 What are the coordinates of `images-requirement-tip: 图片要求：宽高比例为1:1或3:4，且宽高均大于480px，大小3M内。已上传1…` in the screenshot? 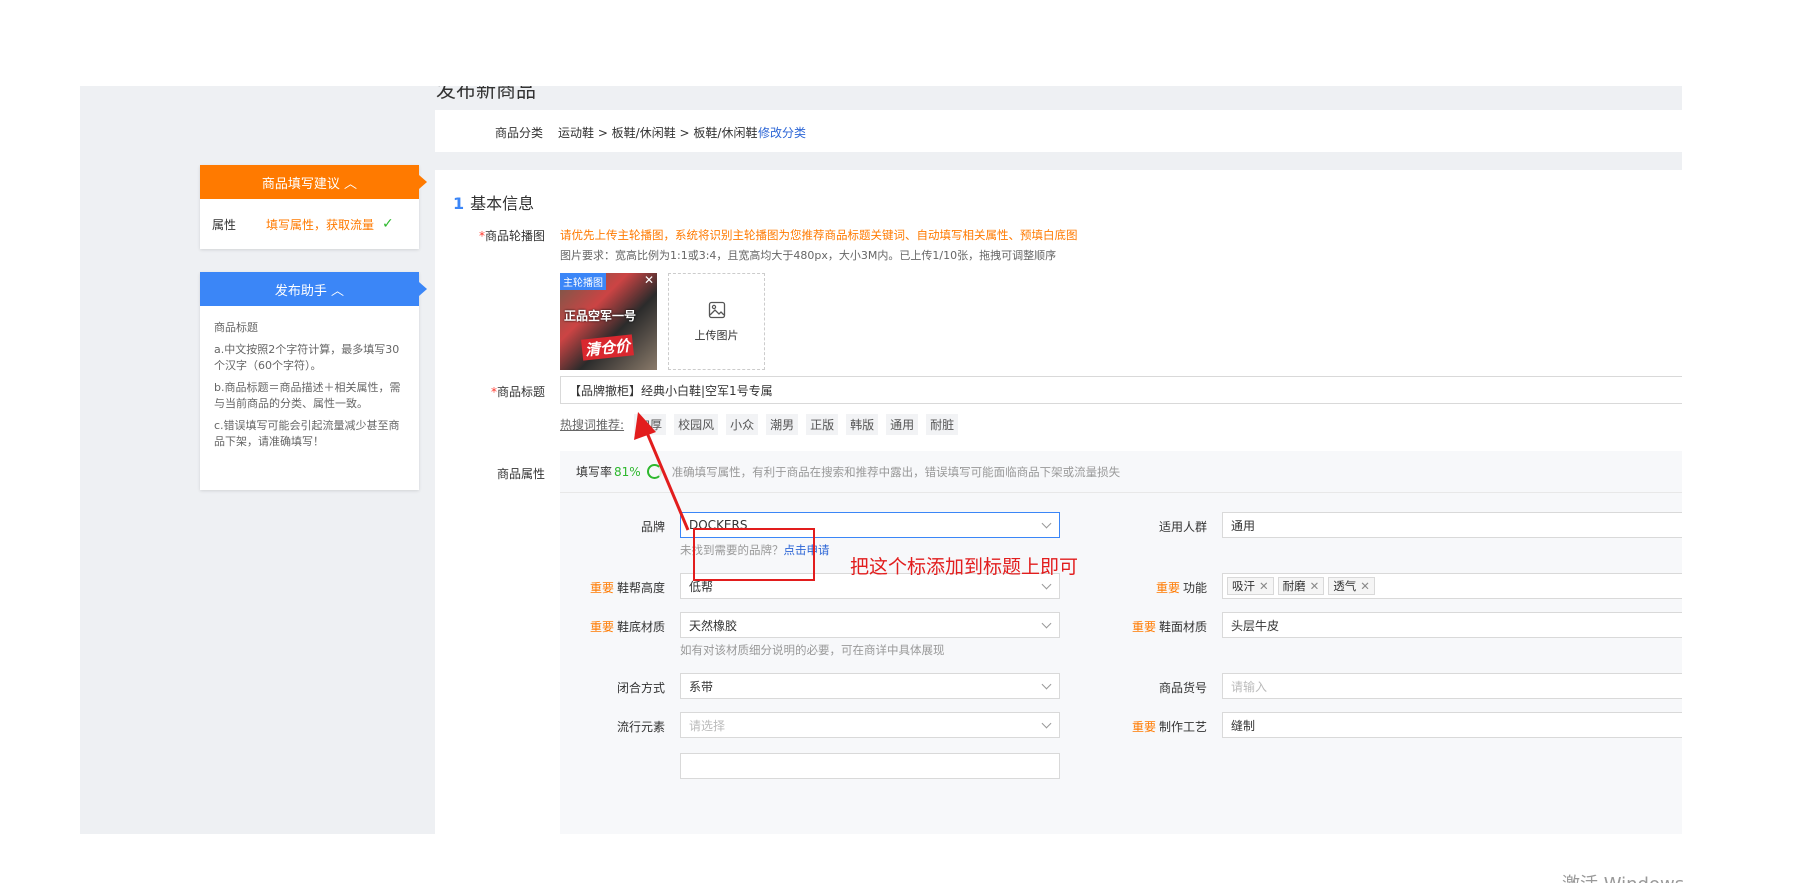 It's located at (808, 255).